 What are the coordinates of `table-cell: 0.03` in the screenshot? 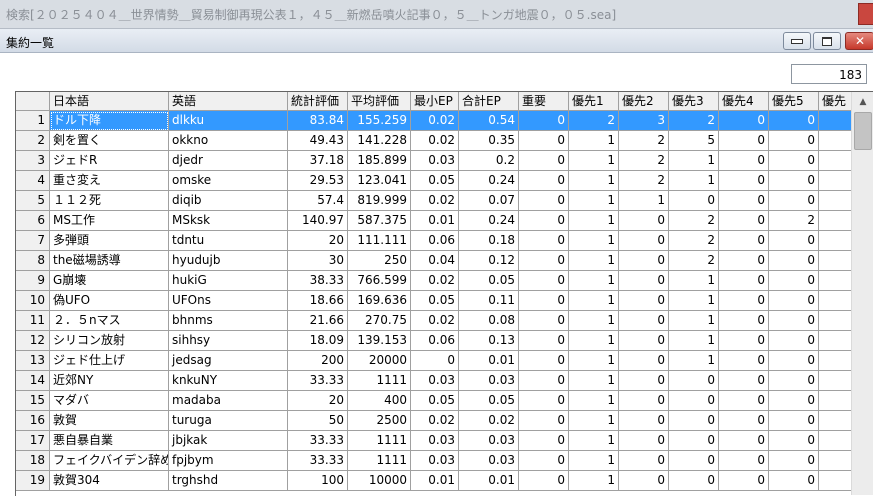 It's located at (435, 441).